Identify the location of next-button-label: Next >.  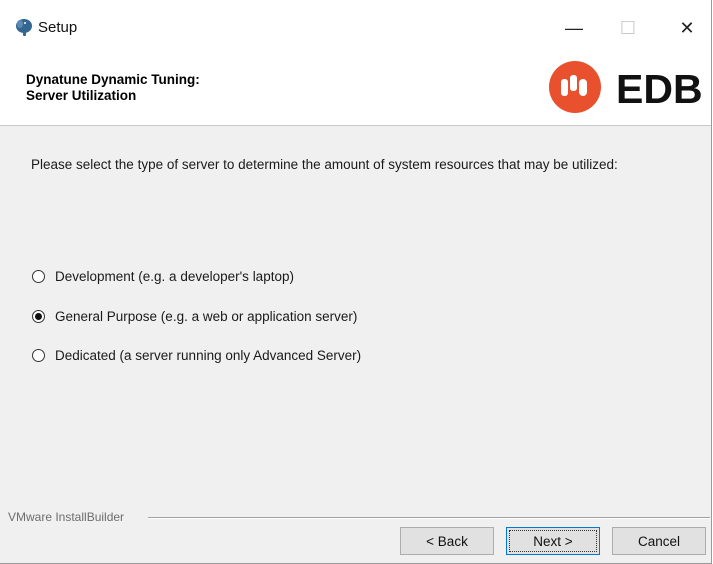
(553, 541).